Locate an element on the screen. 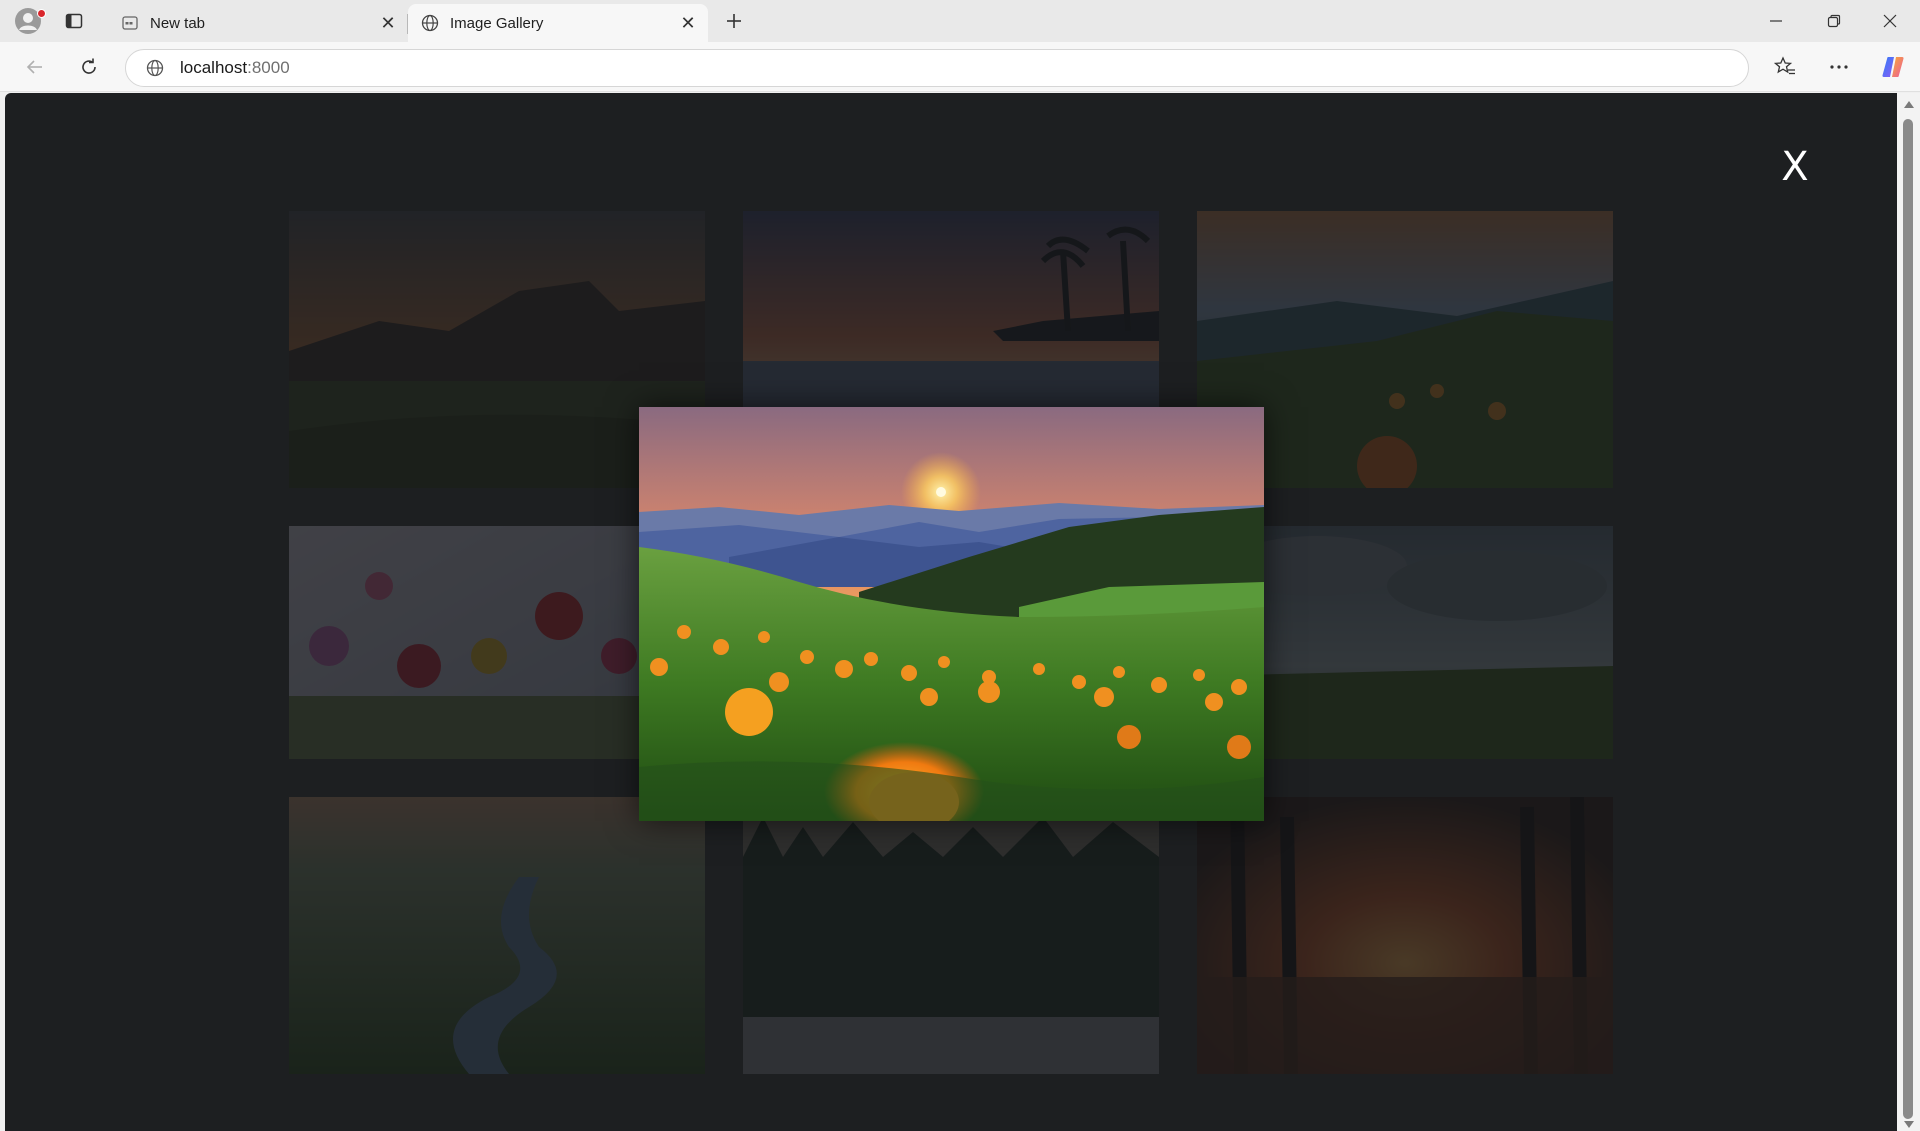  tab-actions-button is located at coordinates (74, 21).